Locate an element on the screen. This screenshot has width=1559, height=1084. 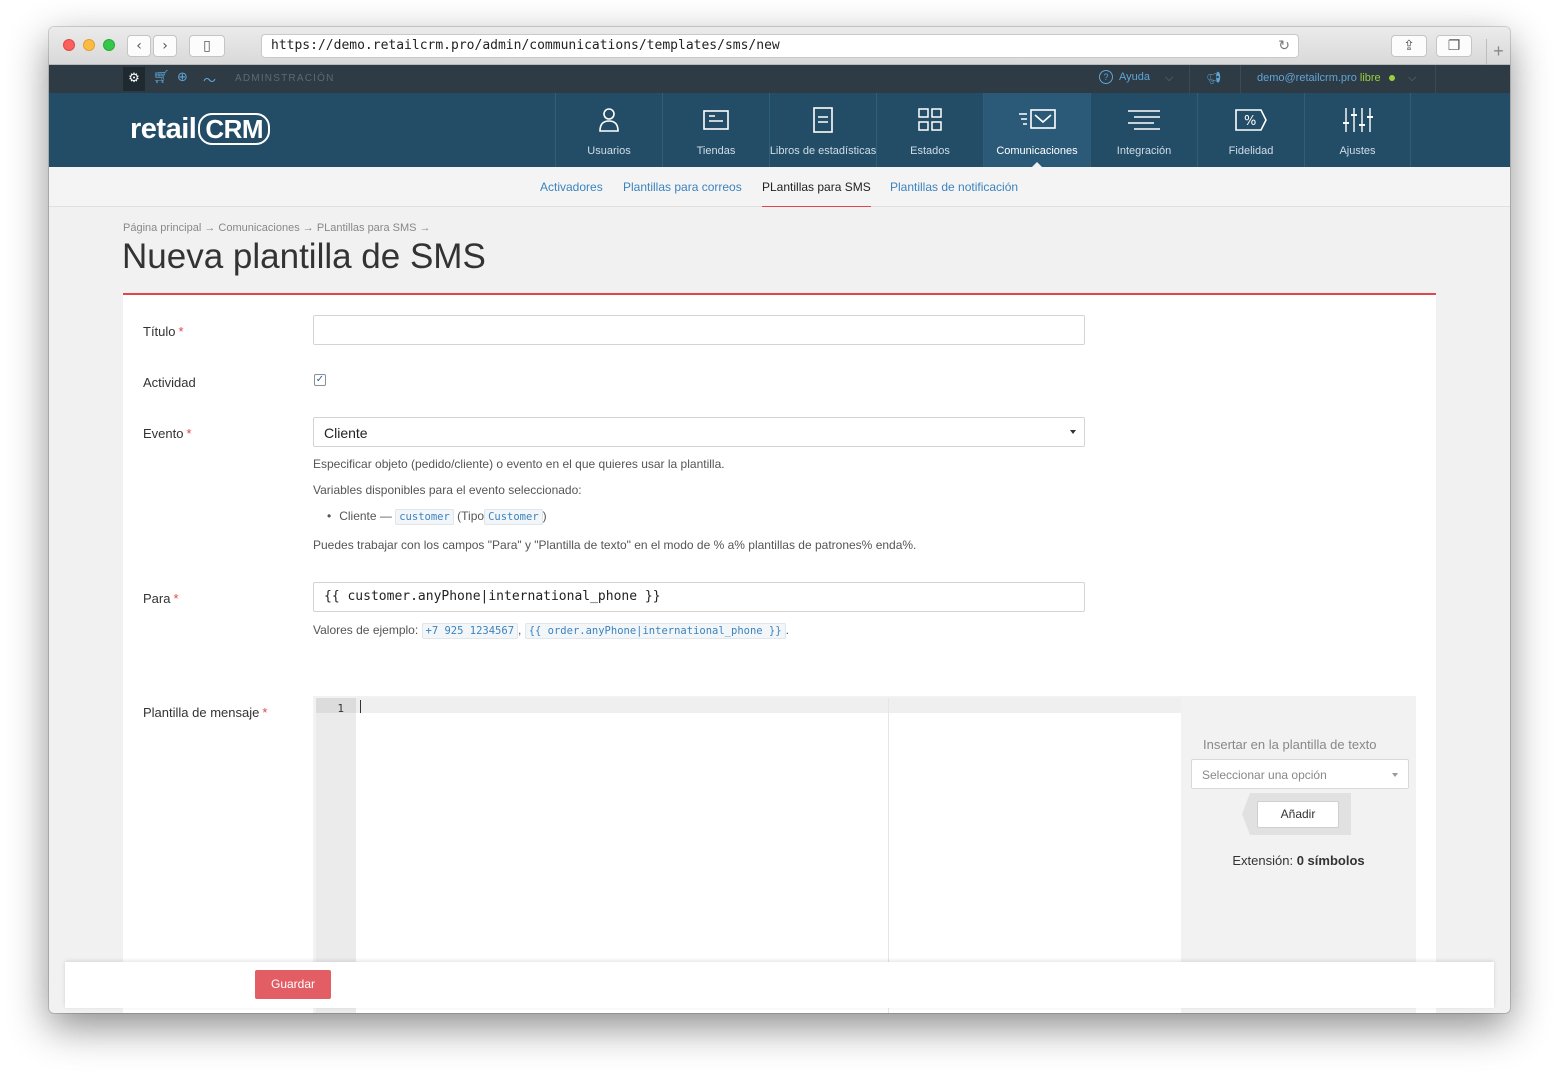
forward-icon: › is located at coordinates (165, 46).